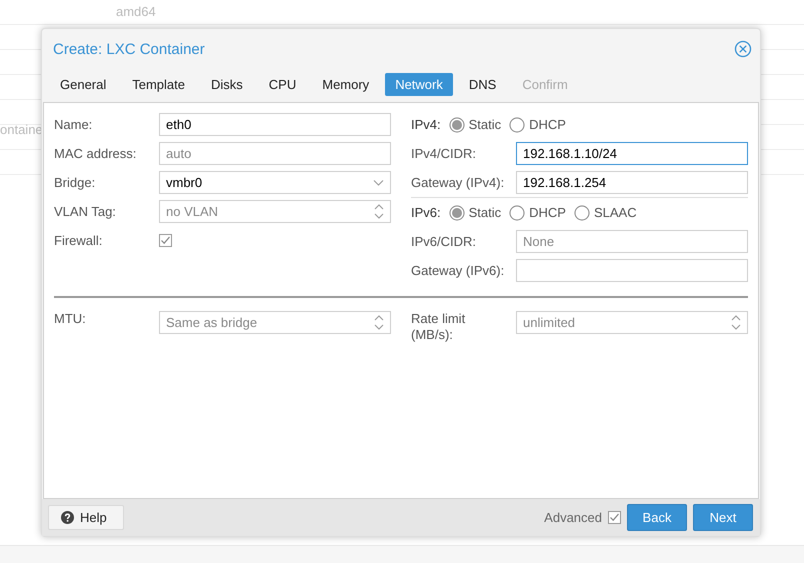 Image resolution: width=804 pixels, height=563 pixels. Describe the element at coordinates (74, 124) in the screenshot. I see `field-label: Name:` at that location.